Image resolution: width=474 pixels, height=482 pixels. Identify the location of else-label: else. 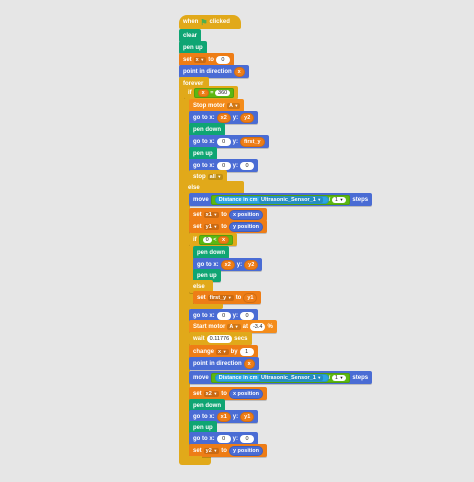
(194, 187).